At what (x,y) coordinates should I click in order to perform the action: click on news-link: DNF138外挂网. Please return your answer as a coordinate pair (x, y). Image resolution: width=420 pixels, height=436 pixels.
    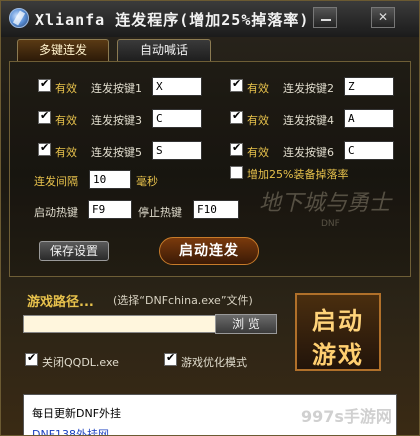
    Looking at the image, I should click on (70, 430).